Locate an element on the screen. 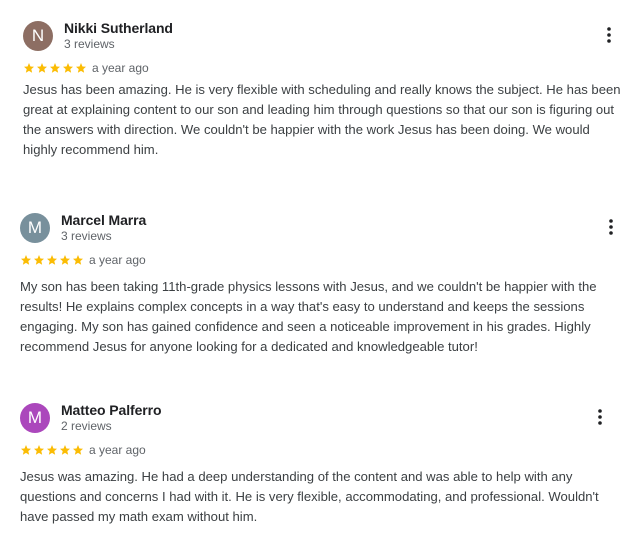  reviewer-name: Matteo Palferro is located at coordinates (111, 410).